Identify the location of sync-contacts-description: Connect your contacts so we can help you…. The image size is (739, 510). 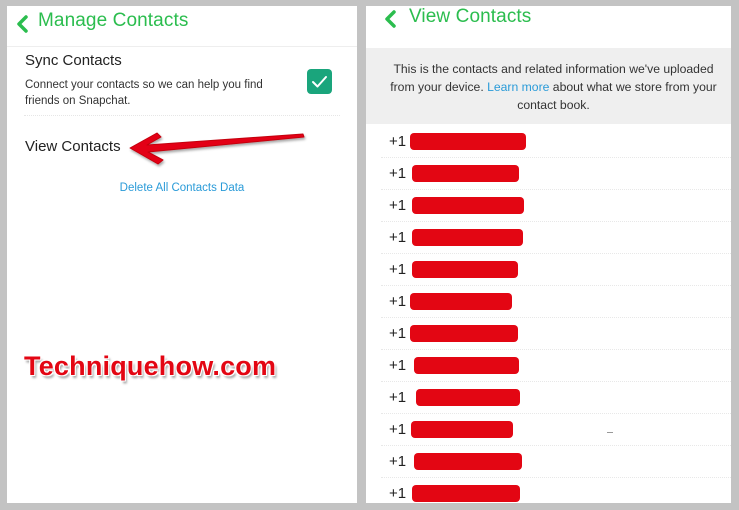
(144, 93).